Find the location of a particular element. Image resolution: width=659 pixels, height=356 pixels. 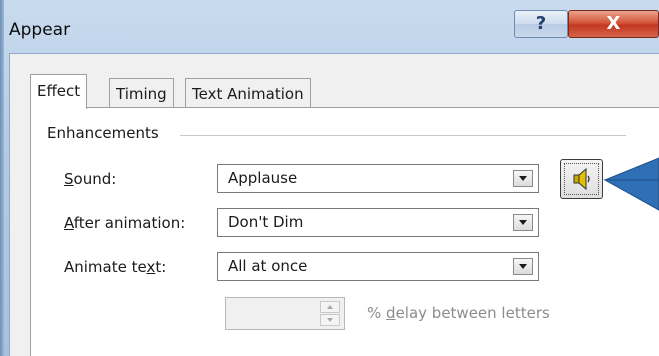

tab-timing: Timing is located at coordinates (141, 93).